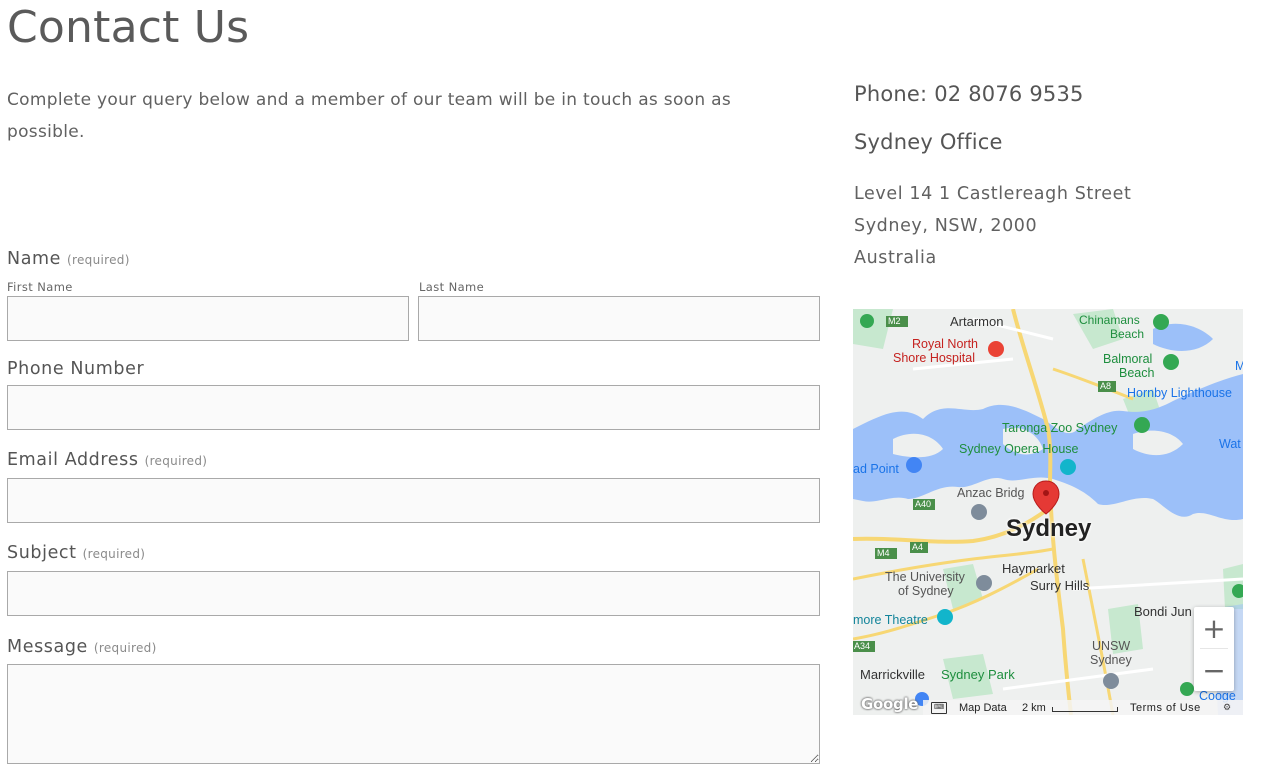 Image resolution: width=1268 pixels, height=769 pixels. Describe the element at coordinates (1142, 425) in the screenshot. I see `zoo-pin-icon` at that location.